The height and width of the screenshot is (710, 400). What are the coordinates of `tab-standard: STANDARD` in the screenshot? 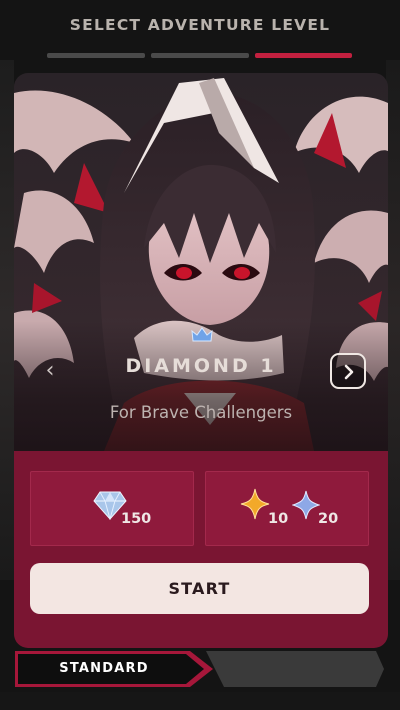 It's located at (114, 669).